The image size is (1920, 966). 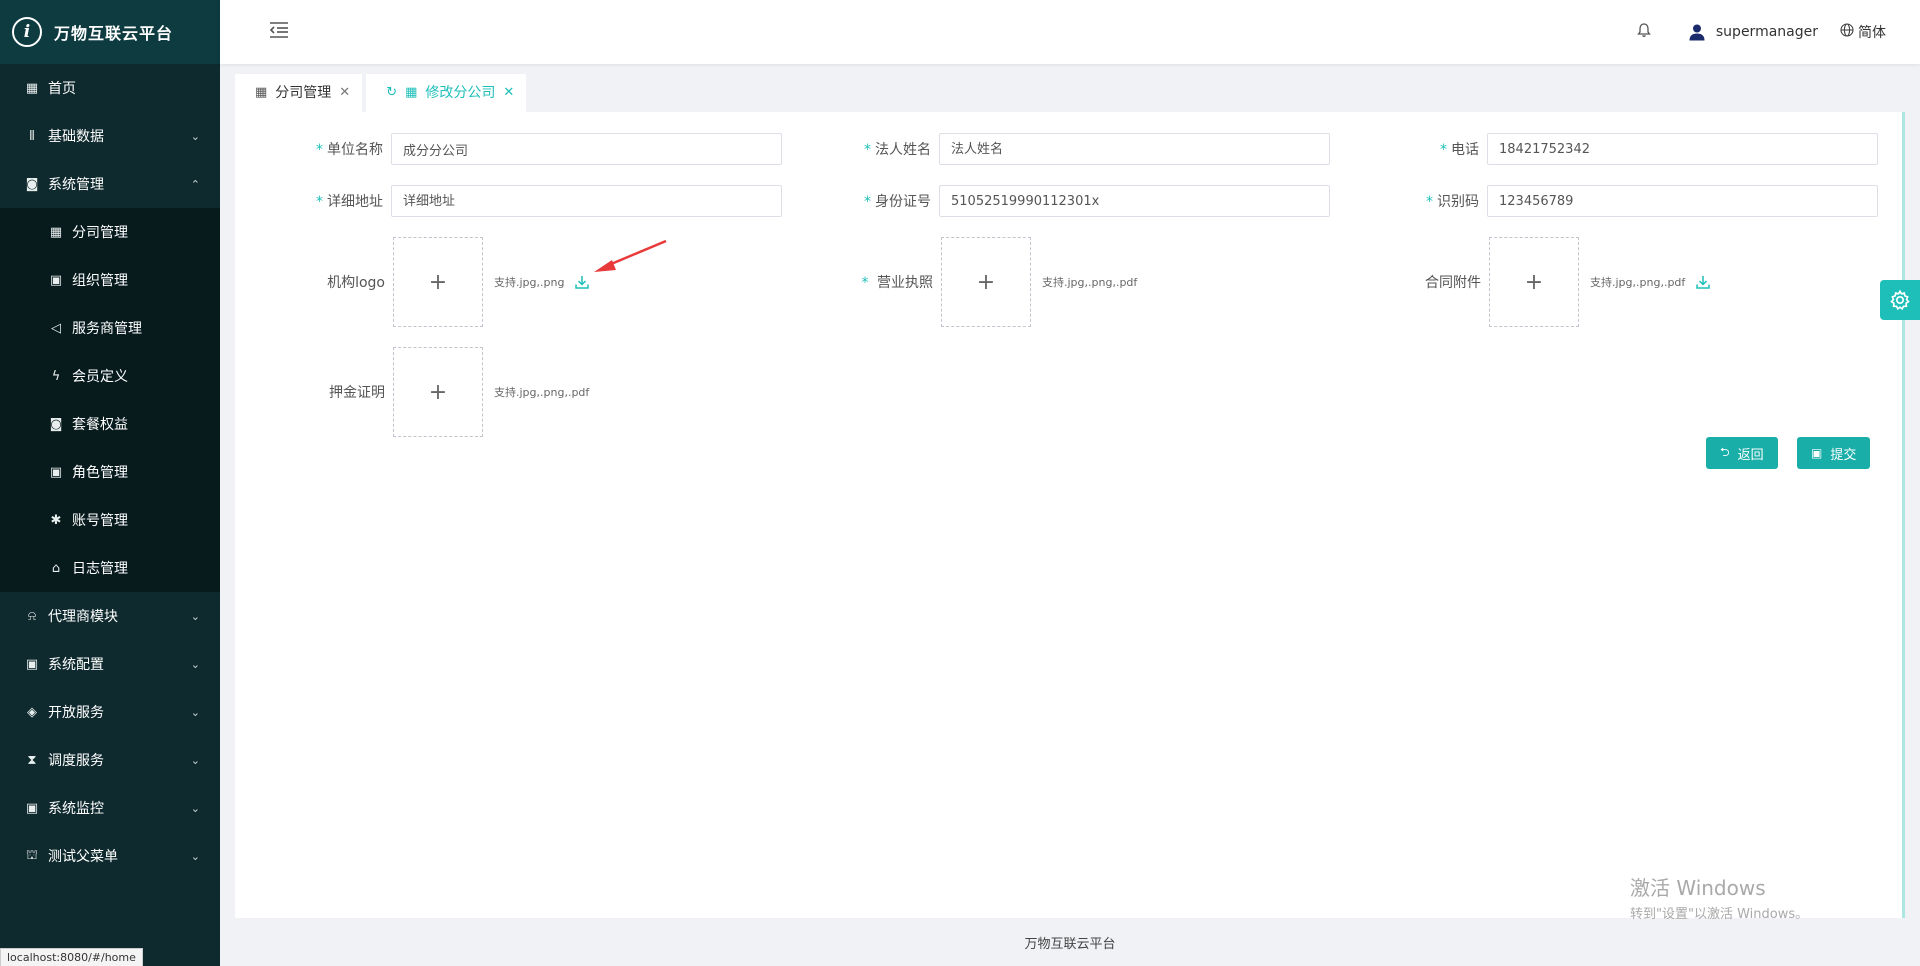 I want to click on bell-icon: ⍾, so click(x=32, y=616).